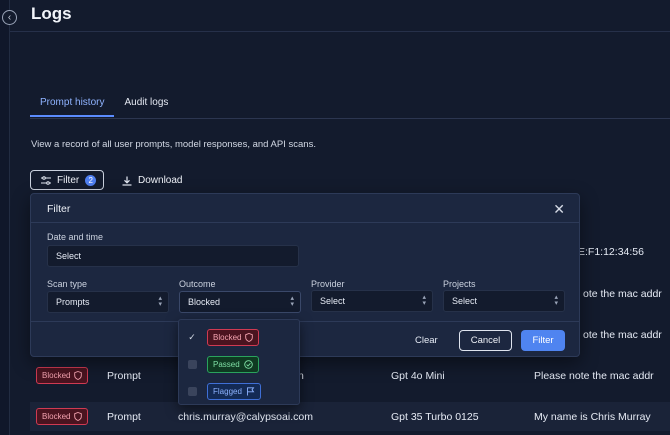 The image size is (670, 435). What do you see at coordinates (46, 180) in the screenshot?
I see `sliders-icon` at bounding box center [46, 180].